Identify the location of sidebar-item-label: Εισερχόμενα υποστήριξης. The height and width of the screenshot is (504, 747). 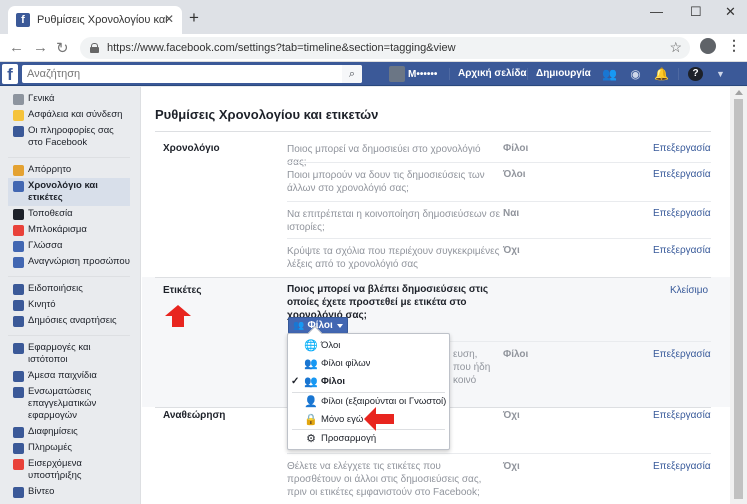
(55, 469).